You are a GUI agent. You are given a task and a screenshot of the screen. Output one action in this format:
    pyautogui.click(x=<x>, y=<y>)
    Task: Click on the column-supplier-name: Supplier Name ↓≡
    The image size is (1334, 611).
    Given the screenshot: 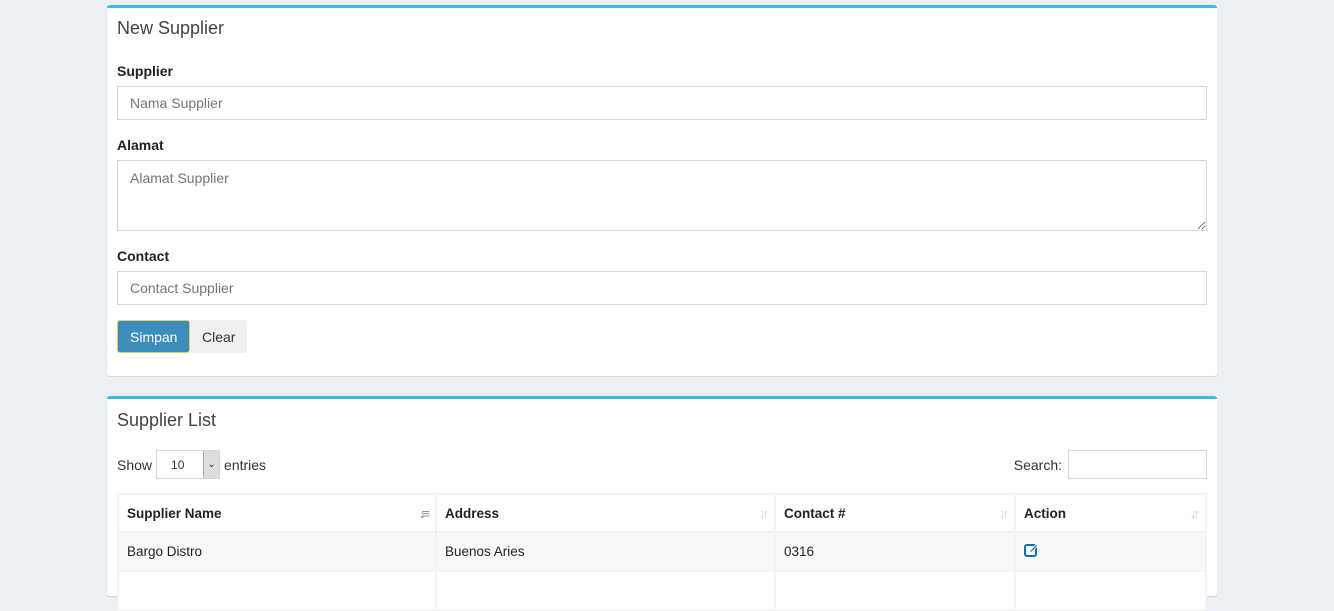 What is the action you would take?
    pyautogui.click(x=277, y=513)
    